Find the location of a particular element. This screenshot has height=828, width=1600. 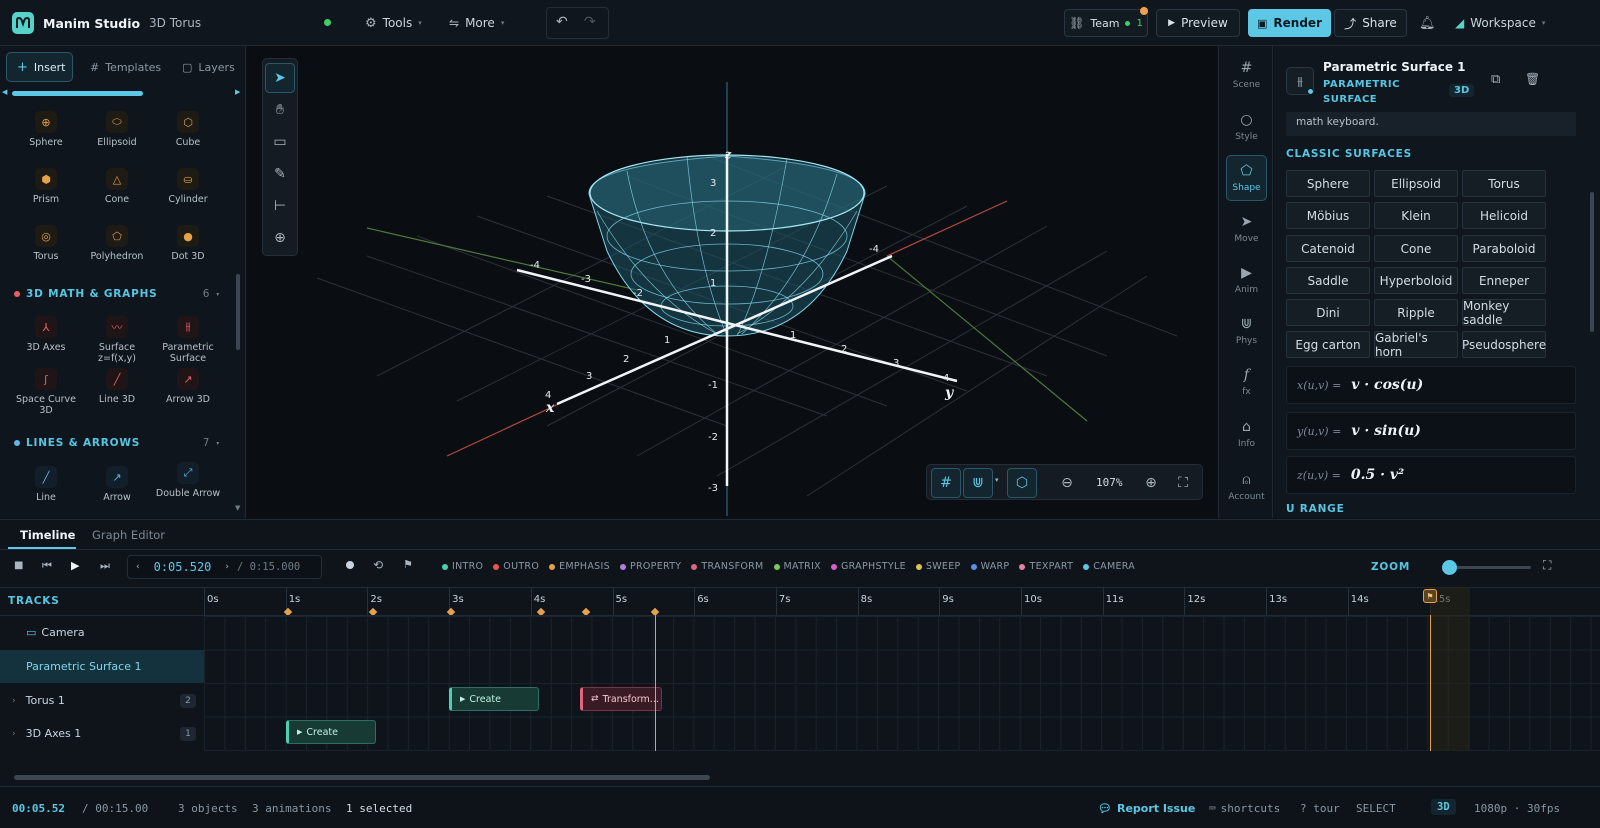

tab-timeline: Timeline is located at coordinates (47, 535).